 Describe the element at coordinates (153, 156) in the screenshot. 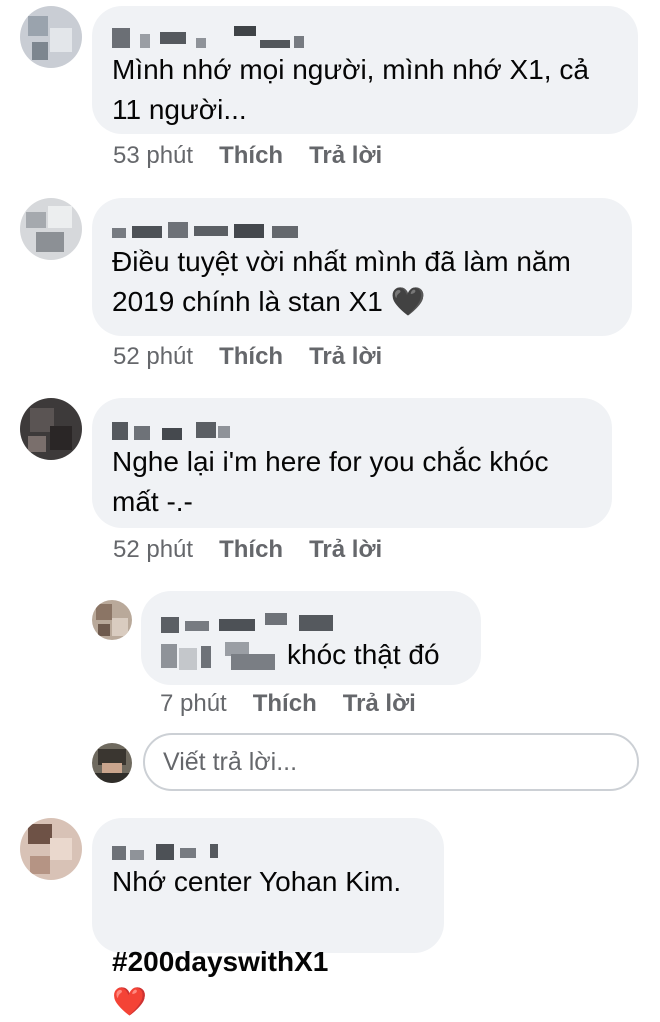

I see `timestamp: 53 phút` at that location.